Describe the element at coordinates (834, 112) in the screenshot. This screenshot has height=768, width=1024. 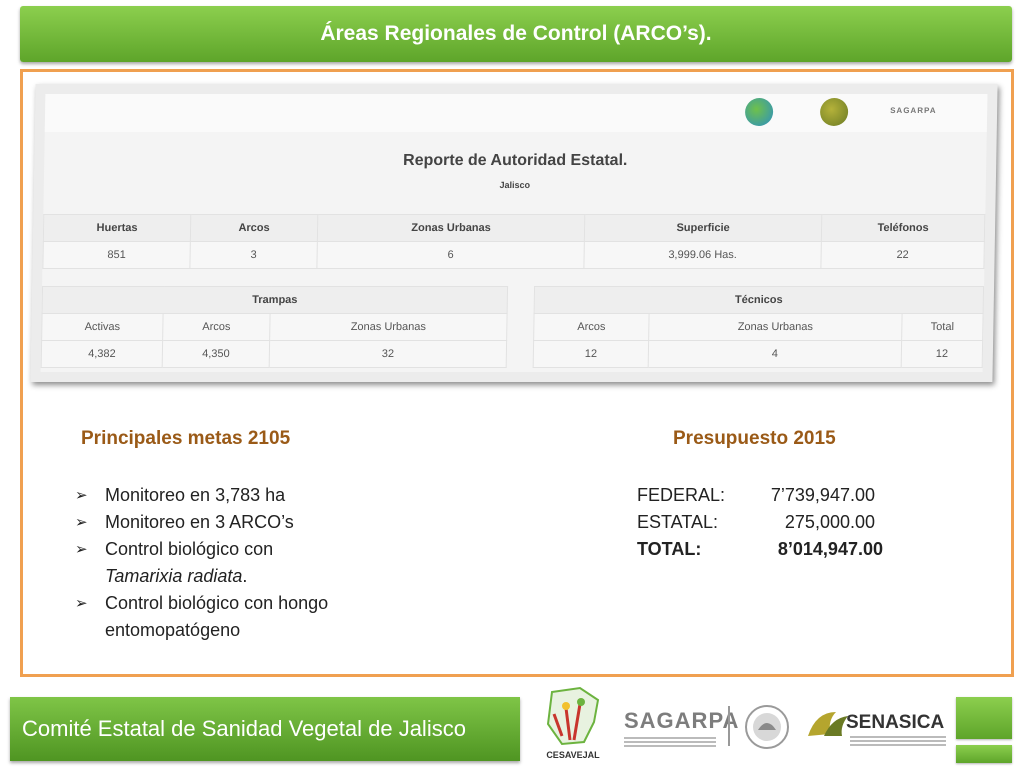
I see `senasica-logo-icon` at that location.